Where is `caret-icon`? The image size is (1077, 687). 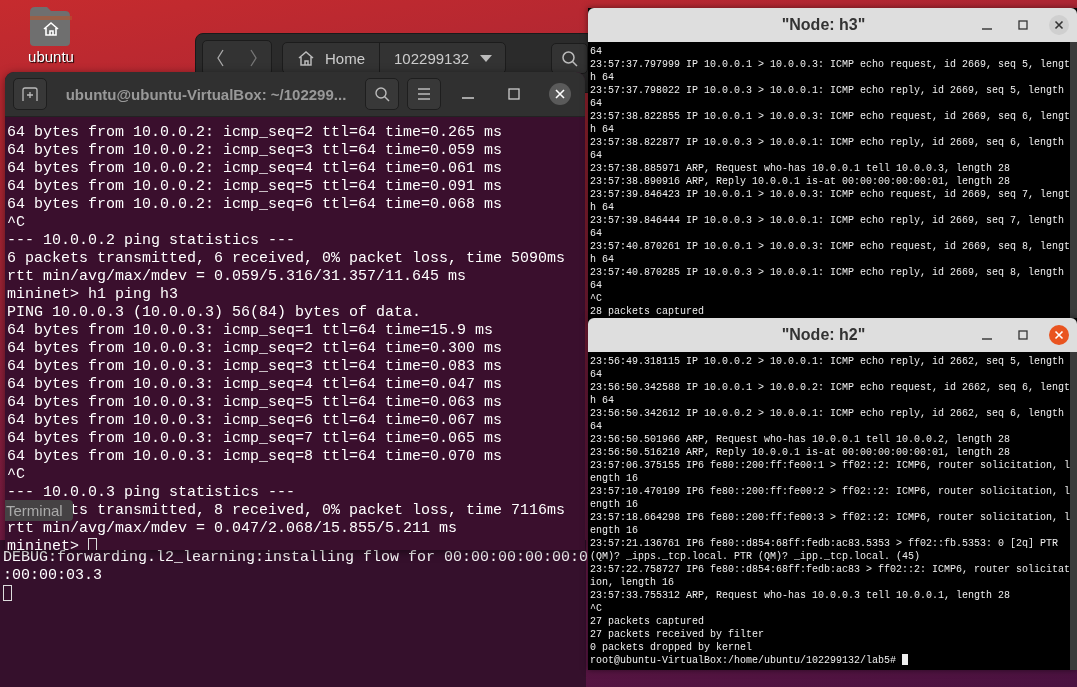
caret-icon is located at coordinates (486, 58).